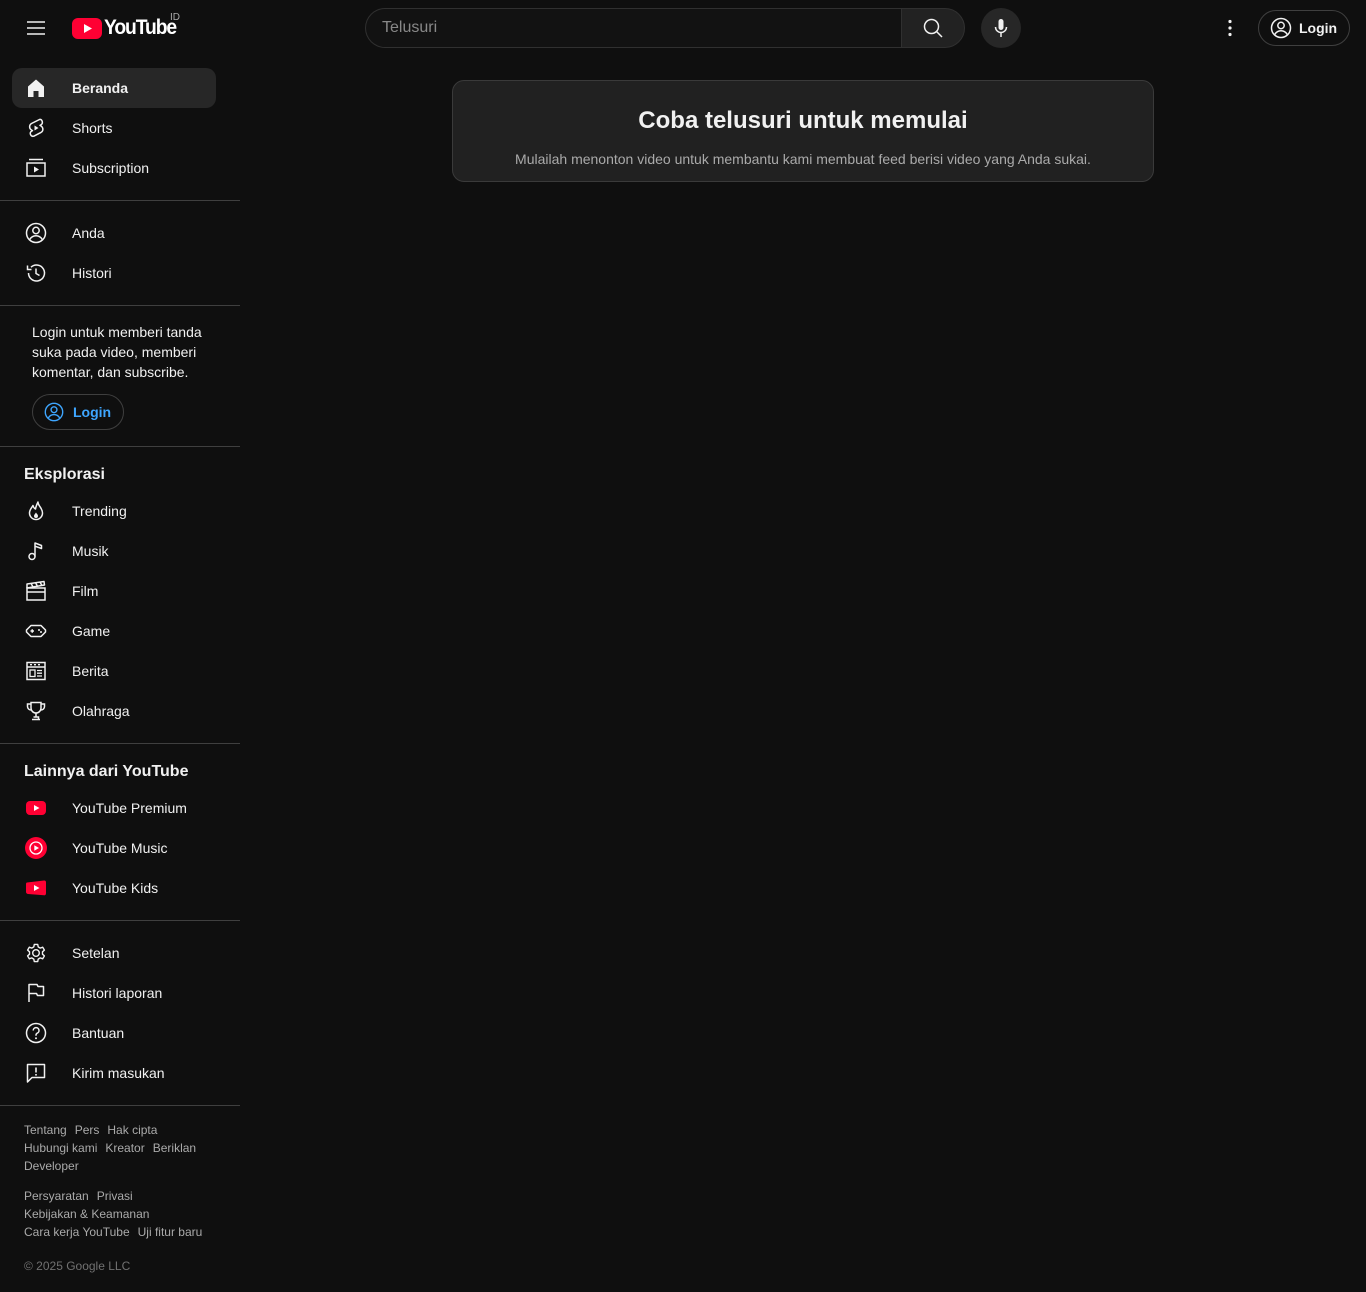 The width and height of the screenshot is (1366, 1292). Describe the element at coordinates (115, 1196) in the screenshot. I see `footer-link: Privasi` at that location.